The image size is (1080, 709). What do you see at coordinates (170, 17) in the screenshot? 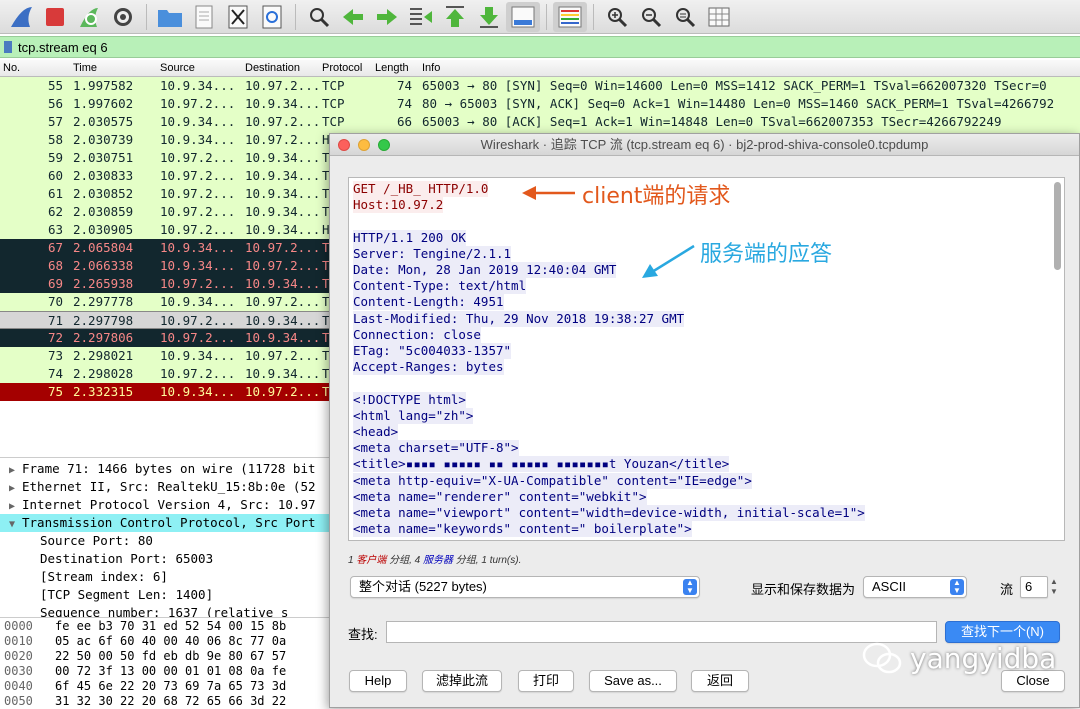
I see `folder-icon` at bounding box center [170, 17].